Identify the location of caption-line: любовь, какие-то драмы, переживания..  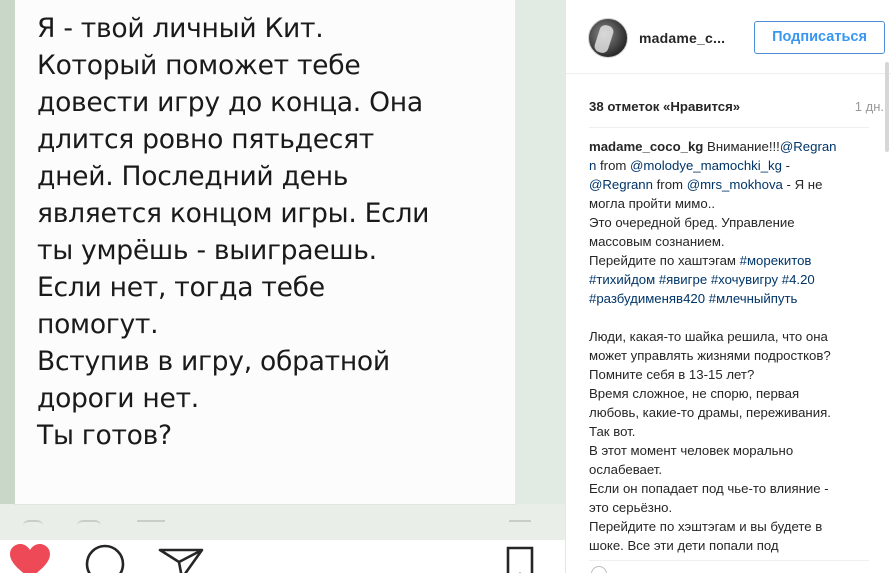
(710, 412).